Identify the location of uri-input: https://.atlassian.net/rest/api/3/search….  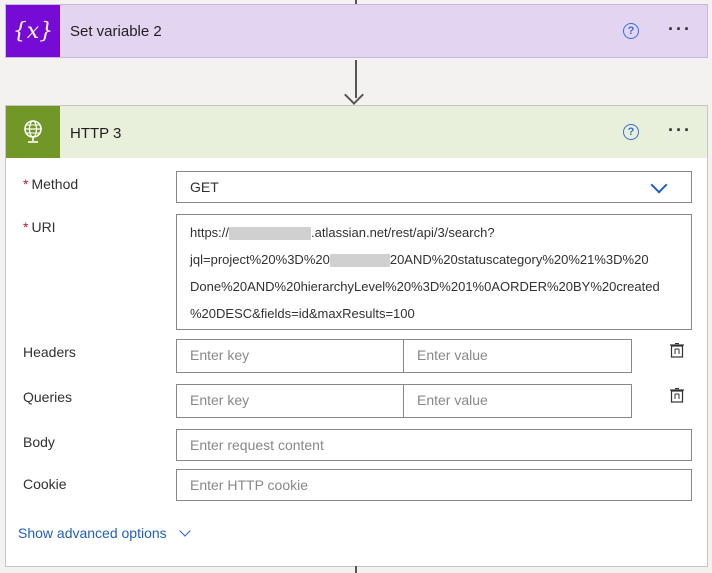
(434, 272).